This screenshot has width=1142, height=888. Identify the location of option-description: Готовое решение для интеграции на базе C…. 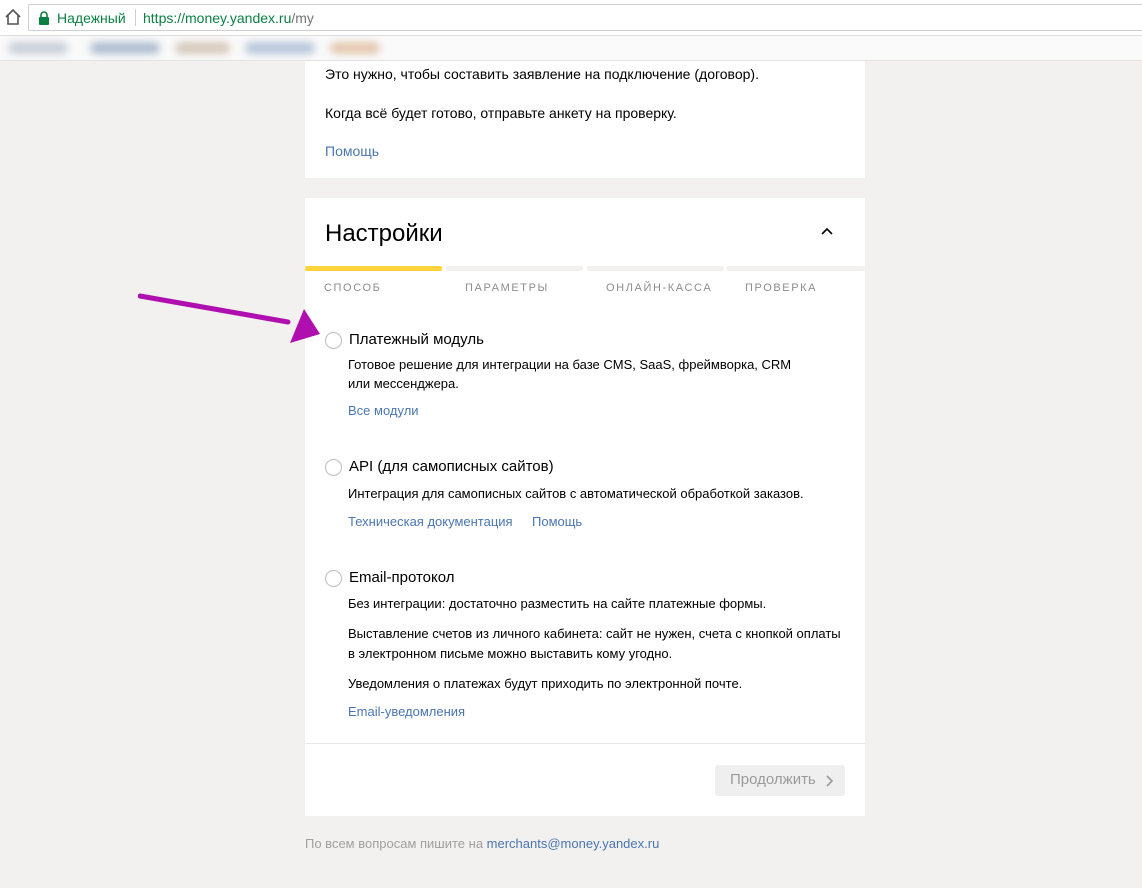
(570, 364).